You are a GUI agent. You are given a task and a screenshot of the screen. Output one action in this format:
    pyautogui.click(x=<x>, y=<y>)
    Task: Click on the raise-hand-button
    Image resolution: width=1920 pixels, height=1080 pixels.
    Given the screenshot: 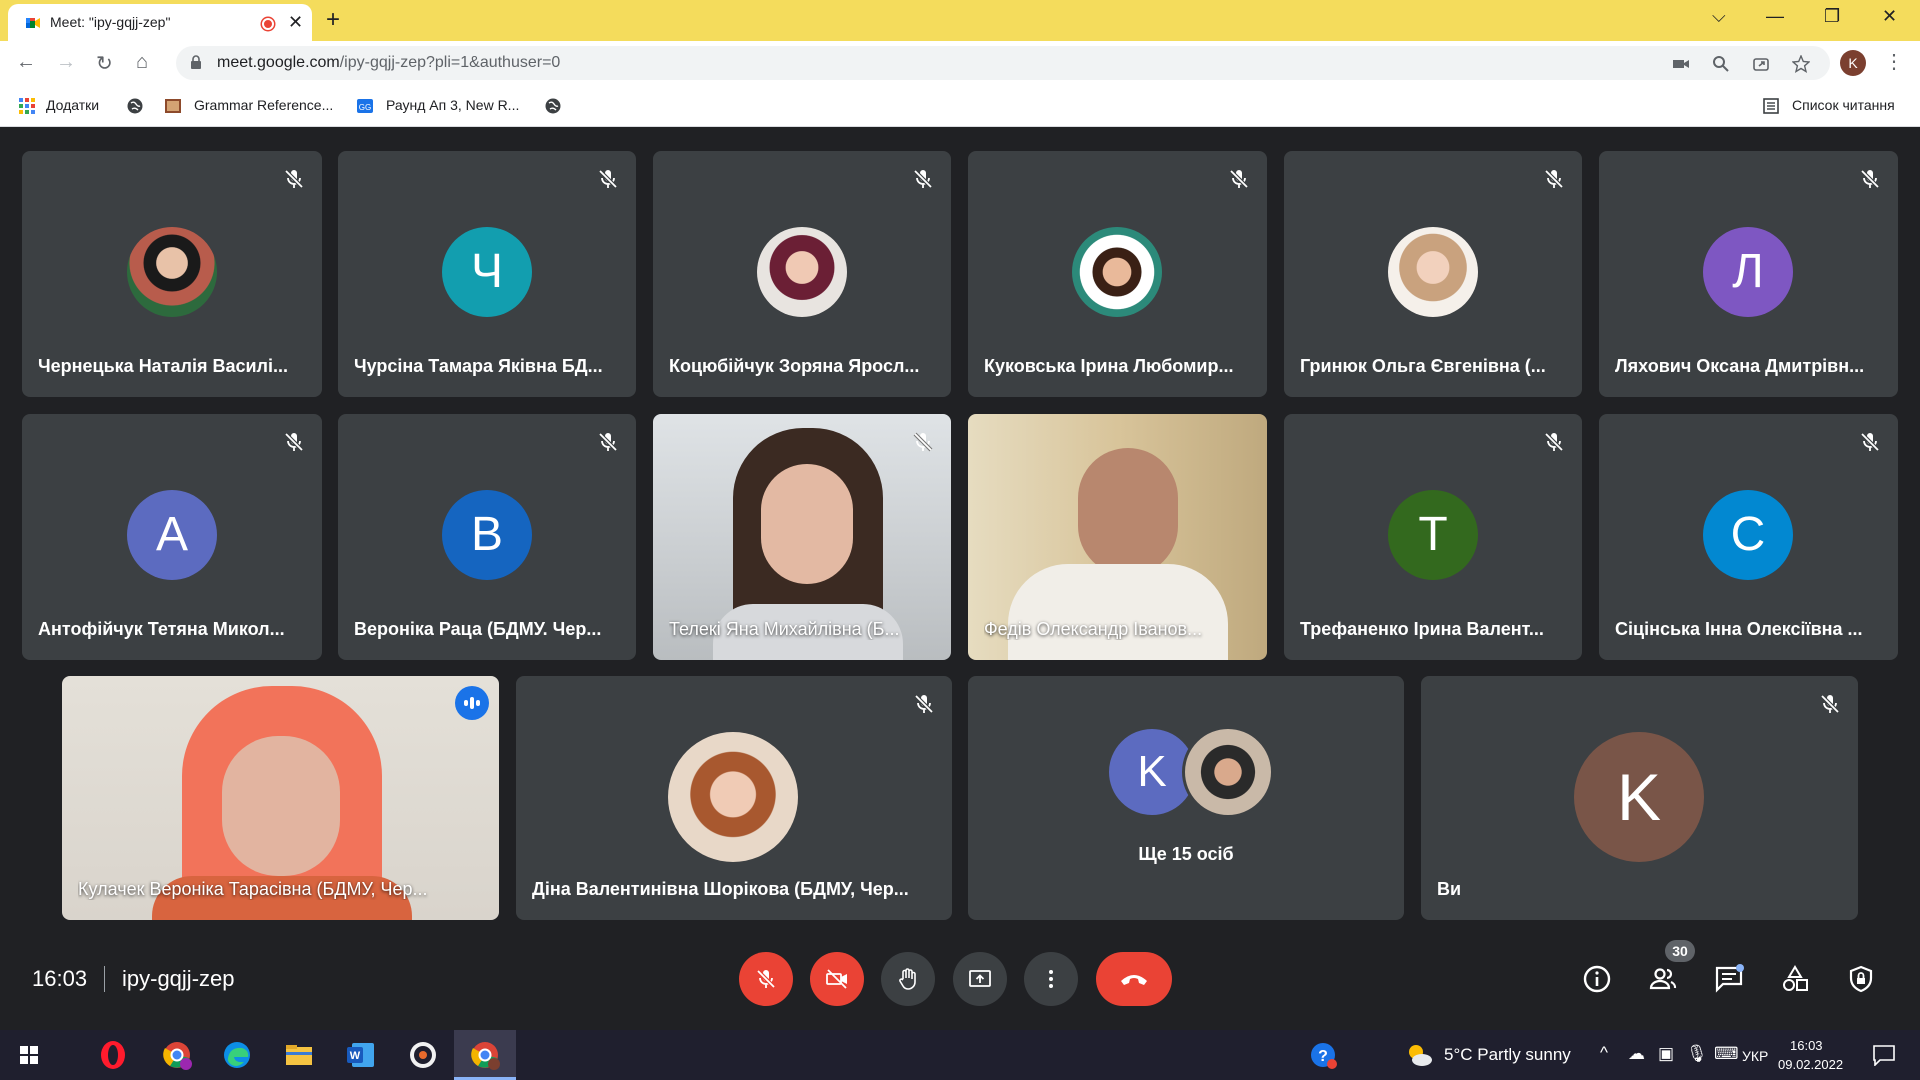 What is the action you would take?
    pyautogui.click(x=908, y=979)
    